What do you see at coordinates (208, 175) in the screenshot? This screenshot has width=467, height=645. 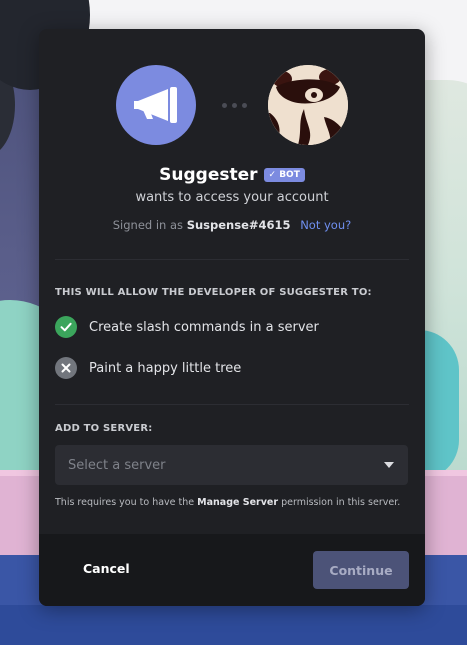 I see `app-name: Suggester` at bounding box center [208, 175].